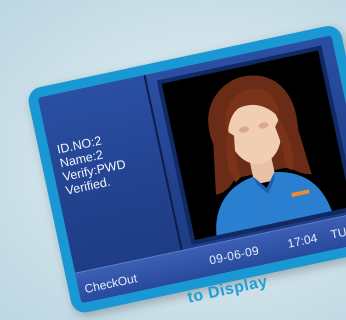 The image size is (346, 320). I want to click on time-text: 17:04, so click(302, 240).